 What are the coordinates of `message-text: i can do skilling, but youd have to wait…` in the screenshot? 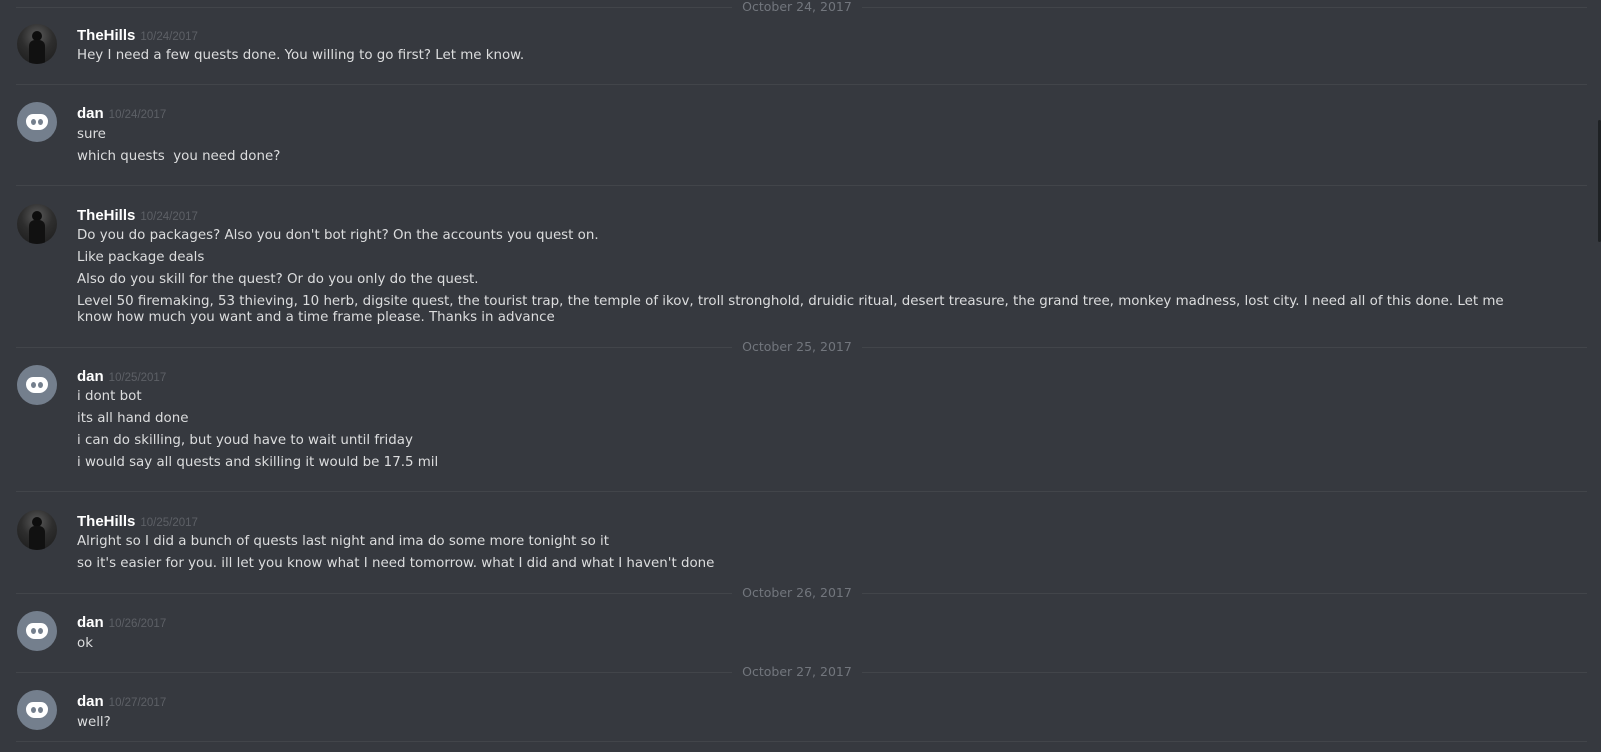 It's located at (245, 440).